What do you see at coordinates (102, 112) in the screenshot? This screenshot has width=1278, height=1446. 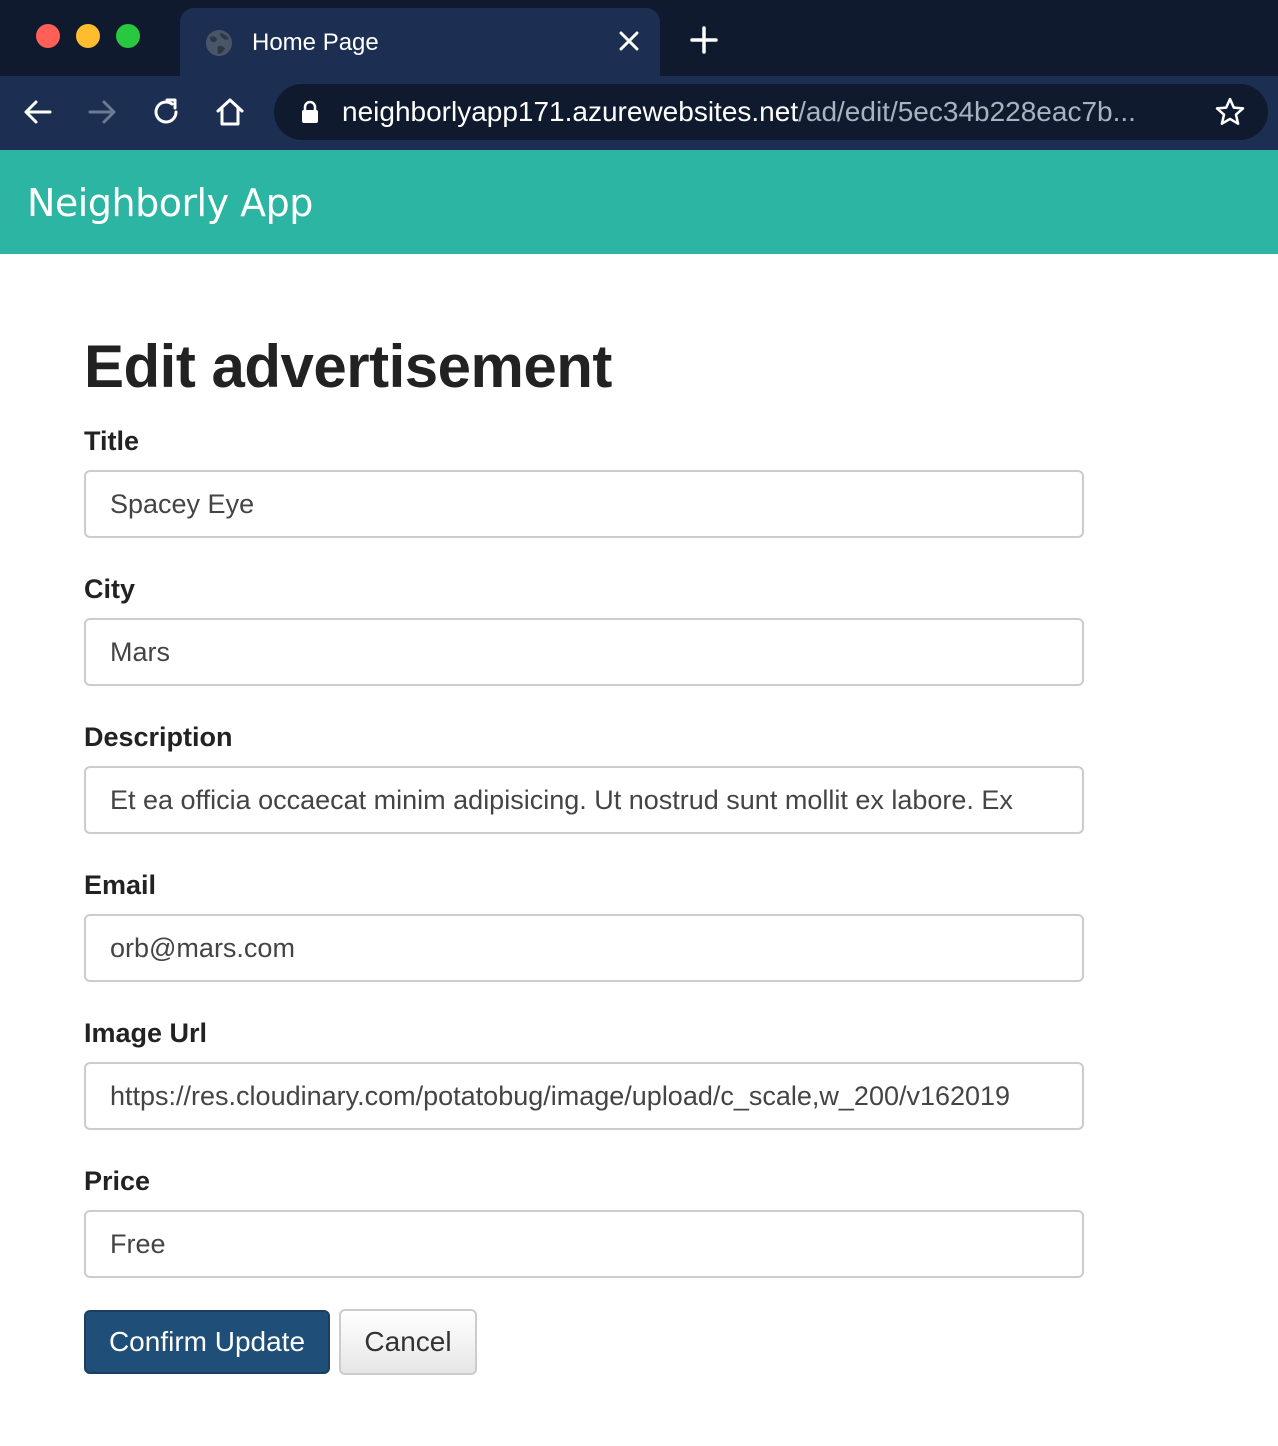 I see `forward-arrow-icon` at bounding box center [102, 112].